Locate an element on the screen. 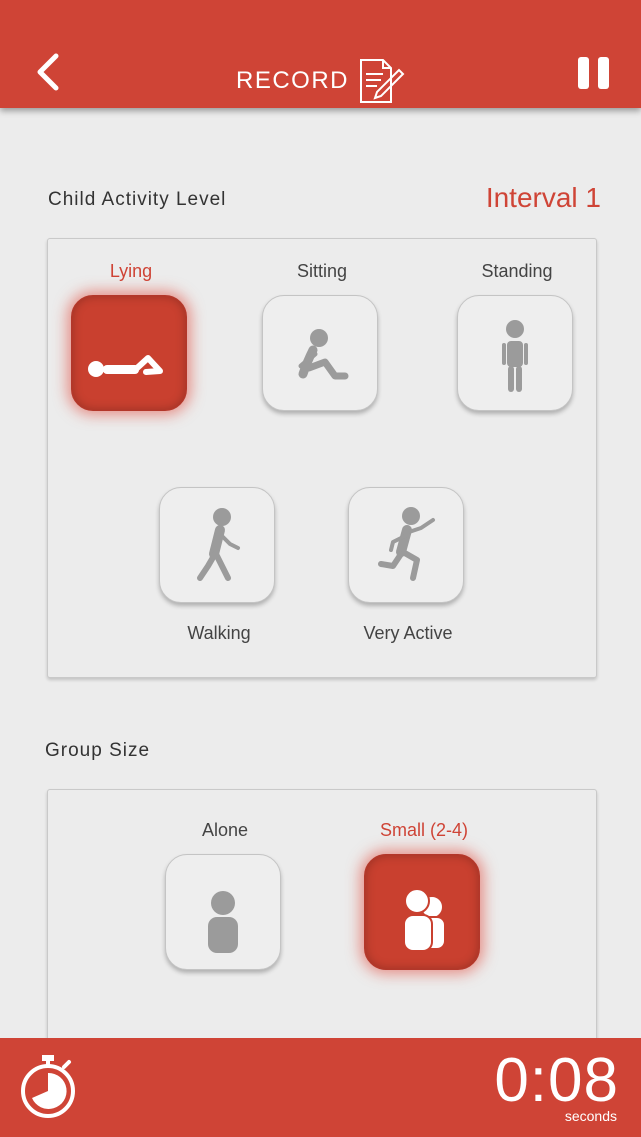 The image size is (641, 1137). option-small-group-label: Small (2-4) is located at coordinates (423, 830).